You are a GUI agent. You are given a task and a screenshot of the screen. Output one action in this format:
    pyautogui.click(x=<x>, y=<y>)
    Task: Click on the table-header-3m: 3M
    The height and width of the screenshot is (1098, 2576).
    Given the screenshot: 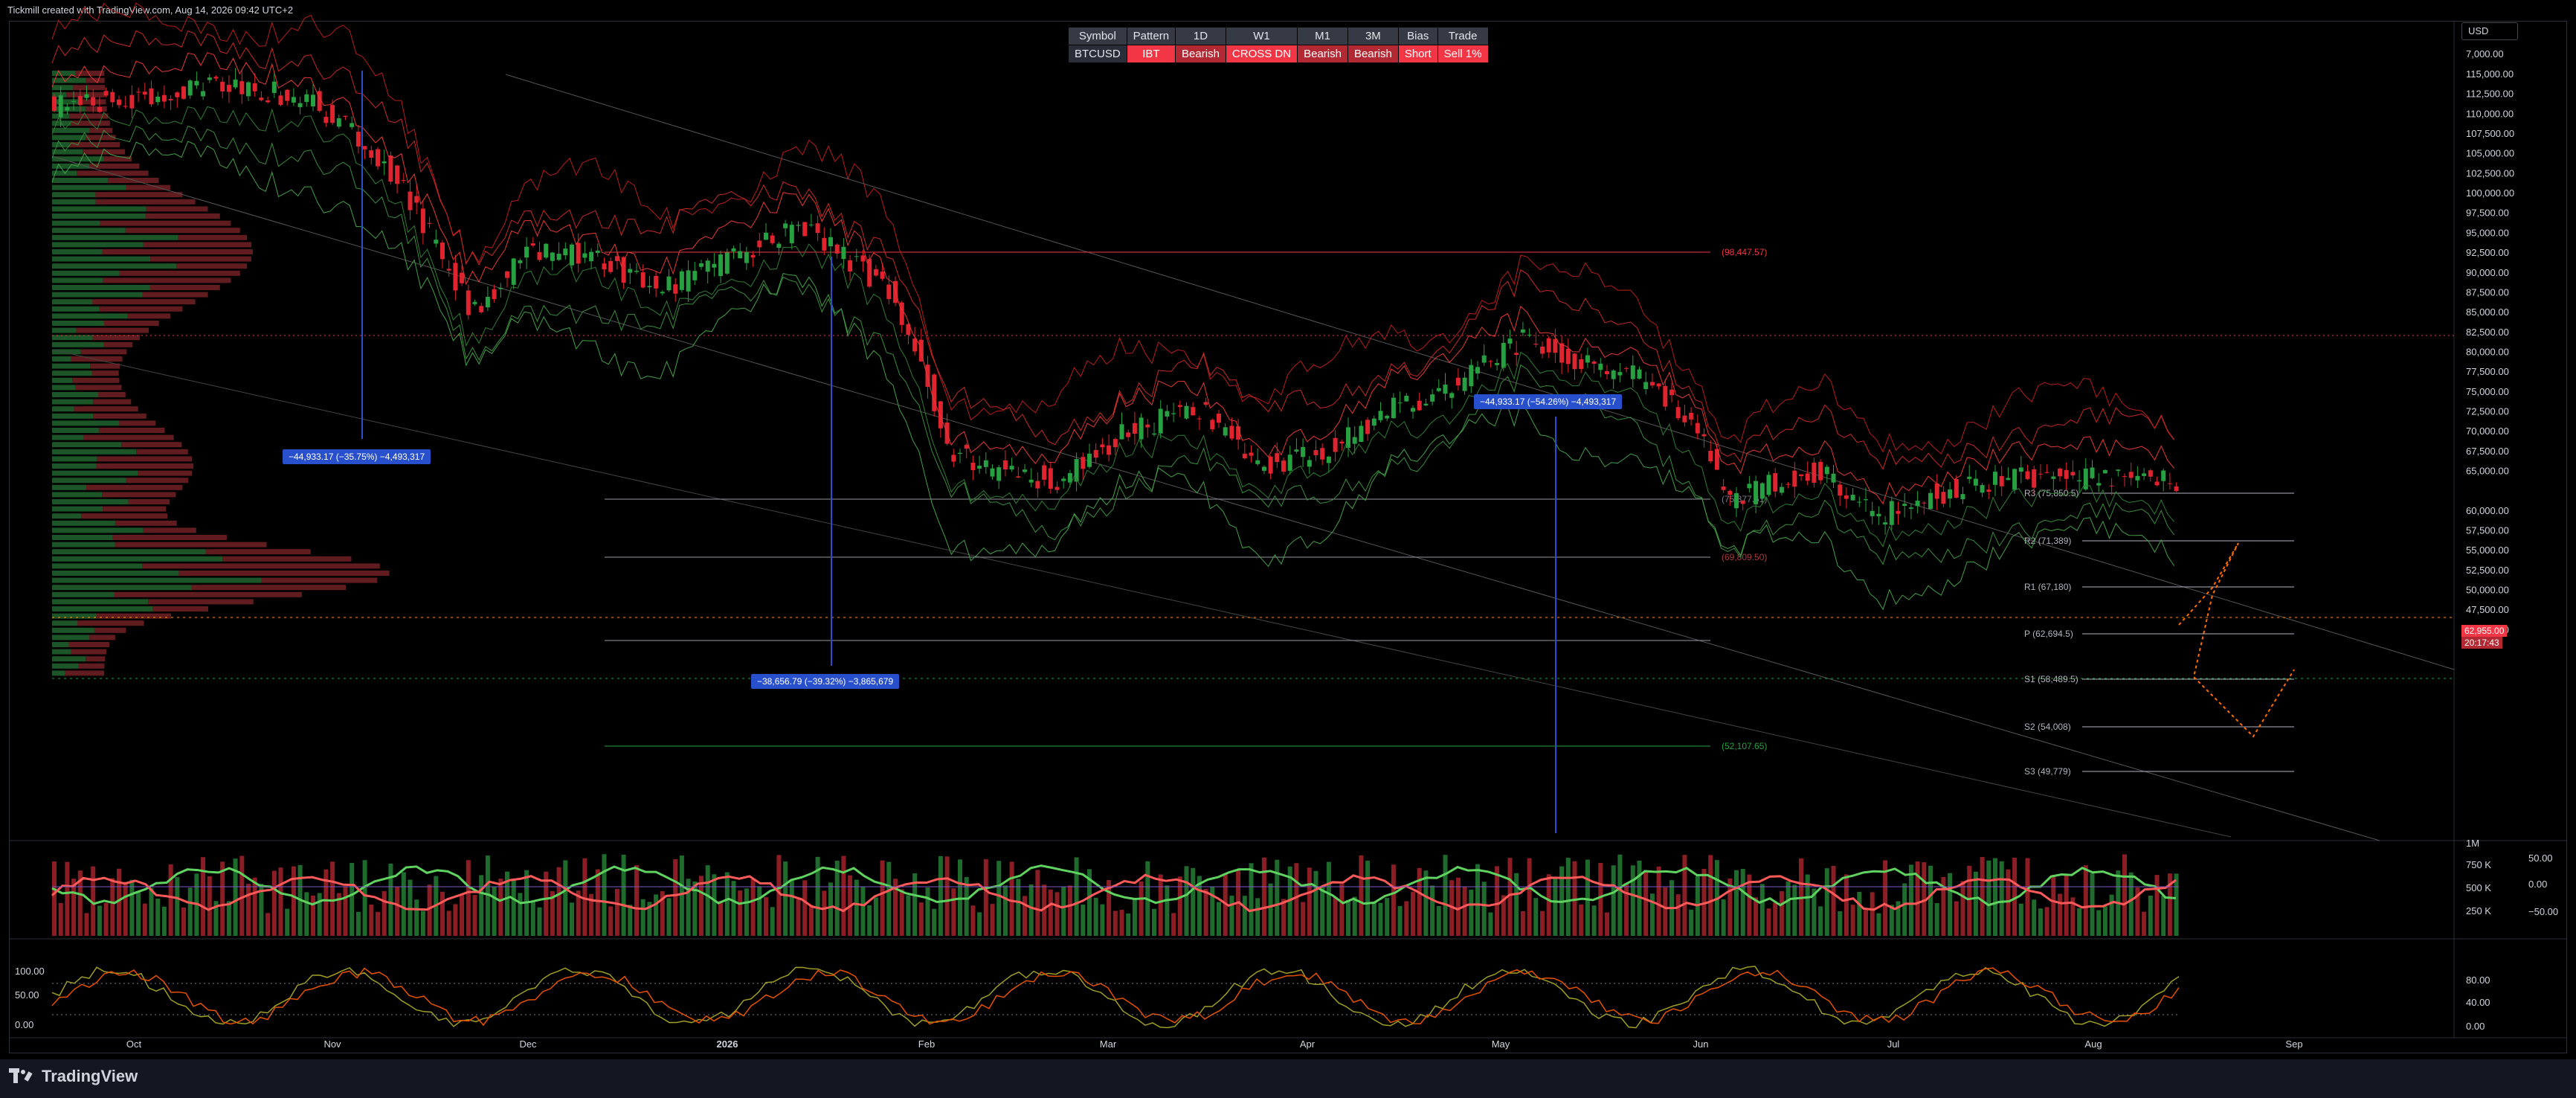 What is the action you would take?
    pyautogui.click(x=1373, y=36)
    